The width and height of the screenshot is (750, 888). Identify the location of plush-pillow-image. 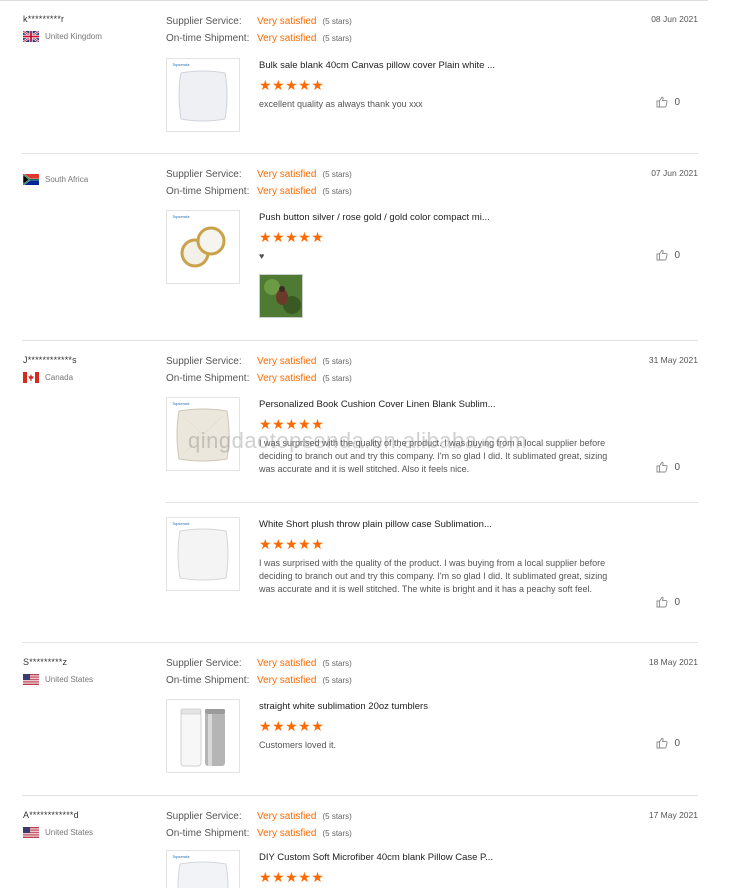
(203, 554).